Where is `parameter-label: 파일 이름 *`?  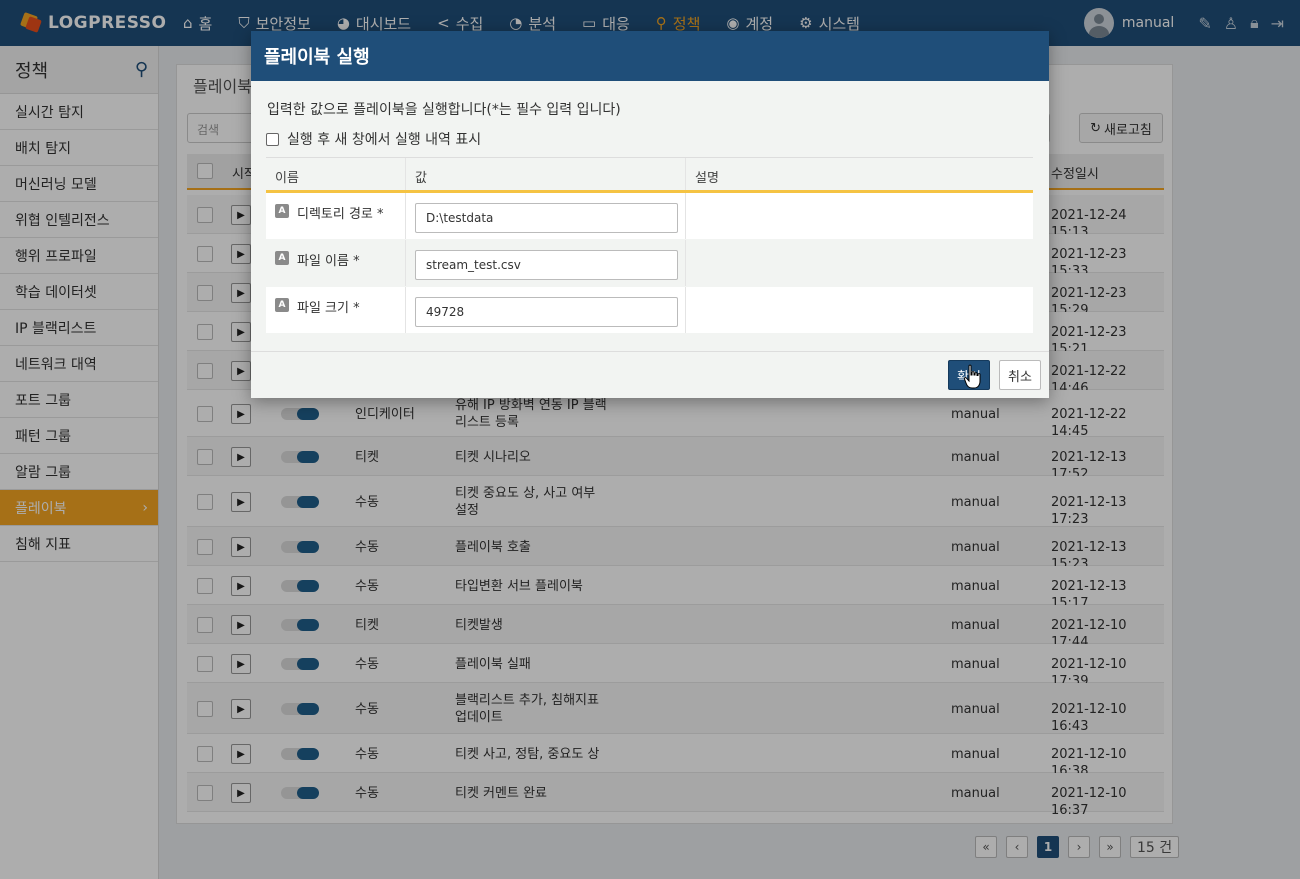
parameter-label: 파일 이름 * is located at coordinates (328, 261).